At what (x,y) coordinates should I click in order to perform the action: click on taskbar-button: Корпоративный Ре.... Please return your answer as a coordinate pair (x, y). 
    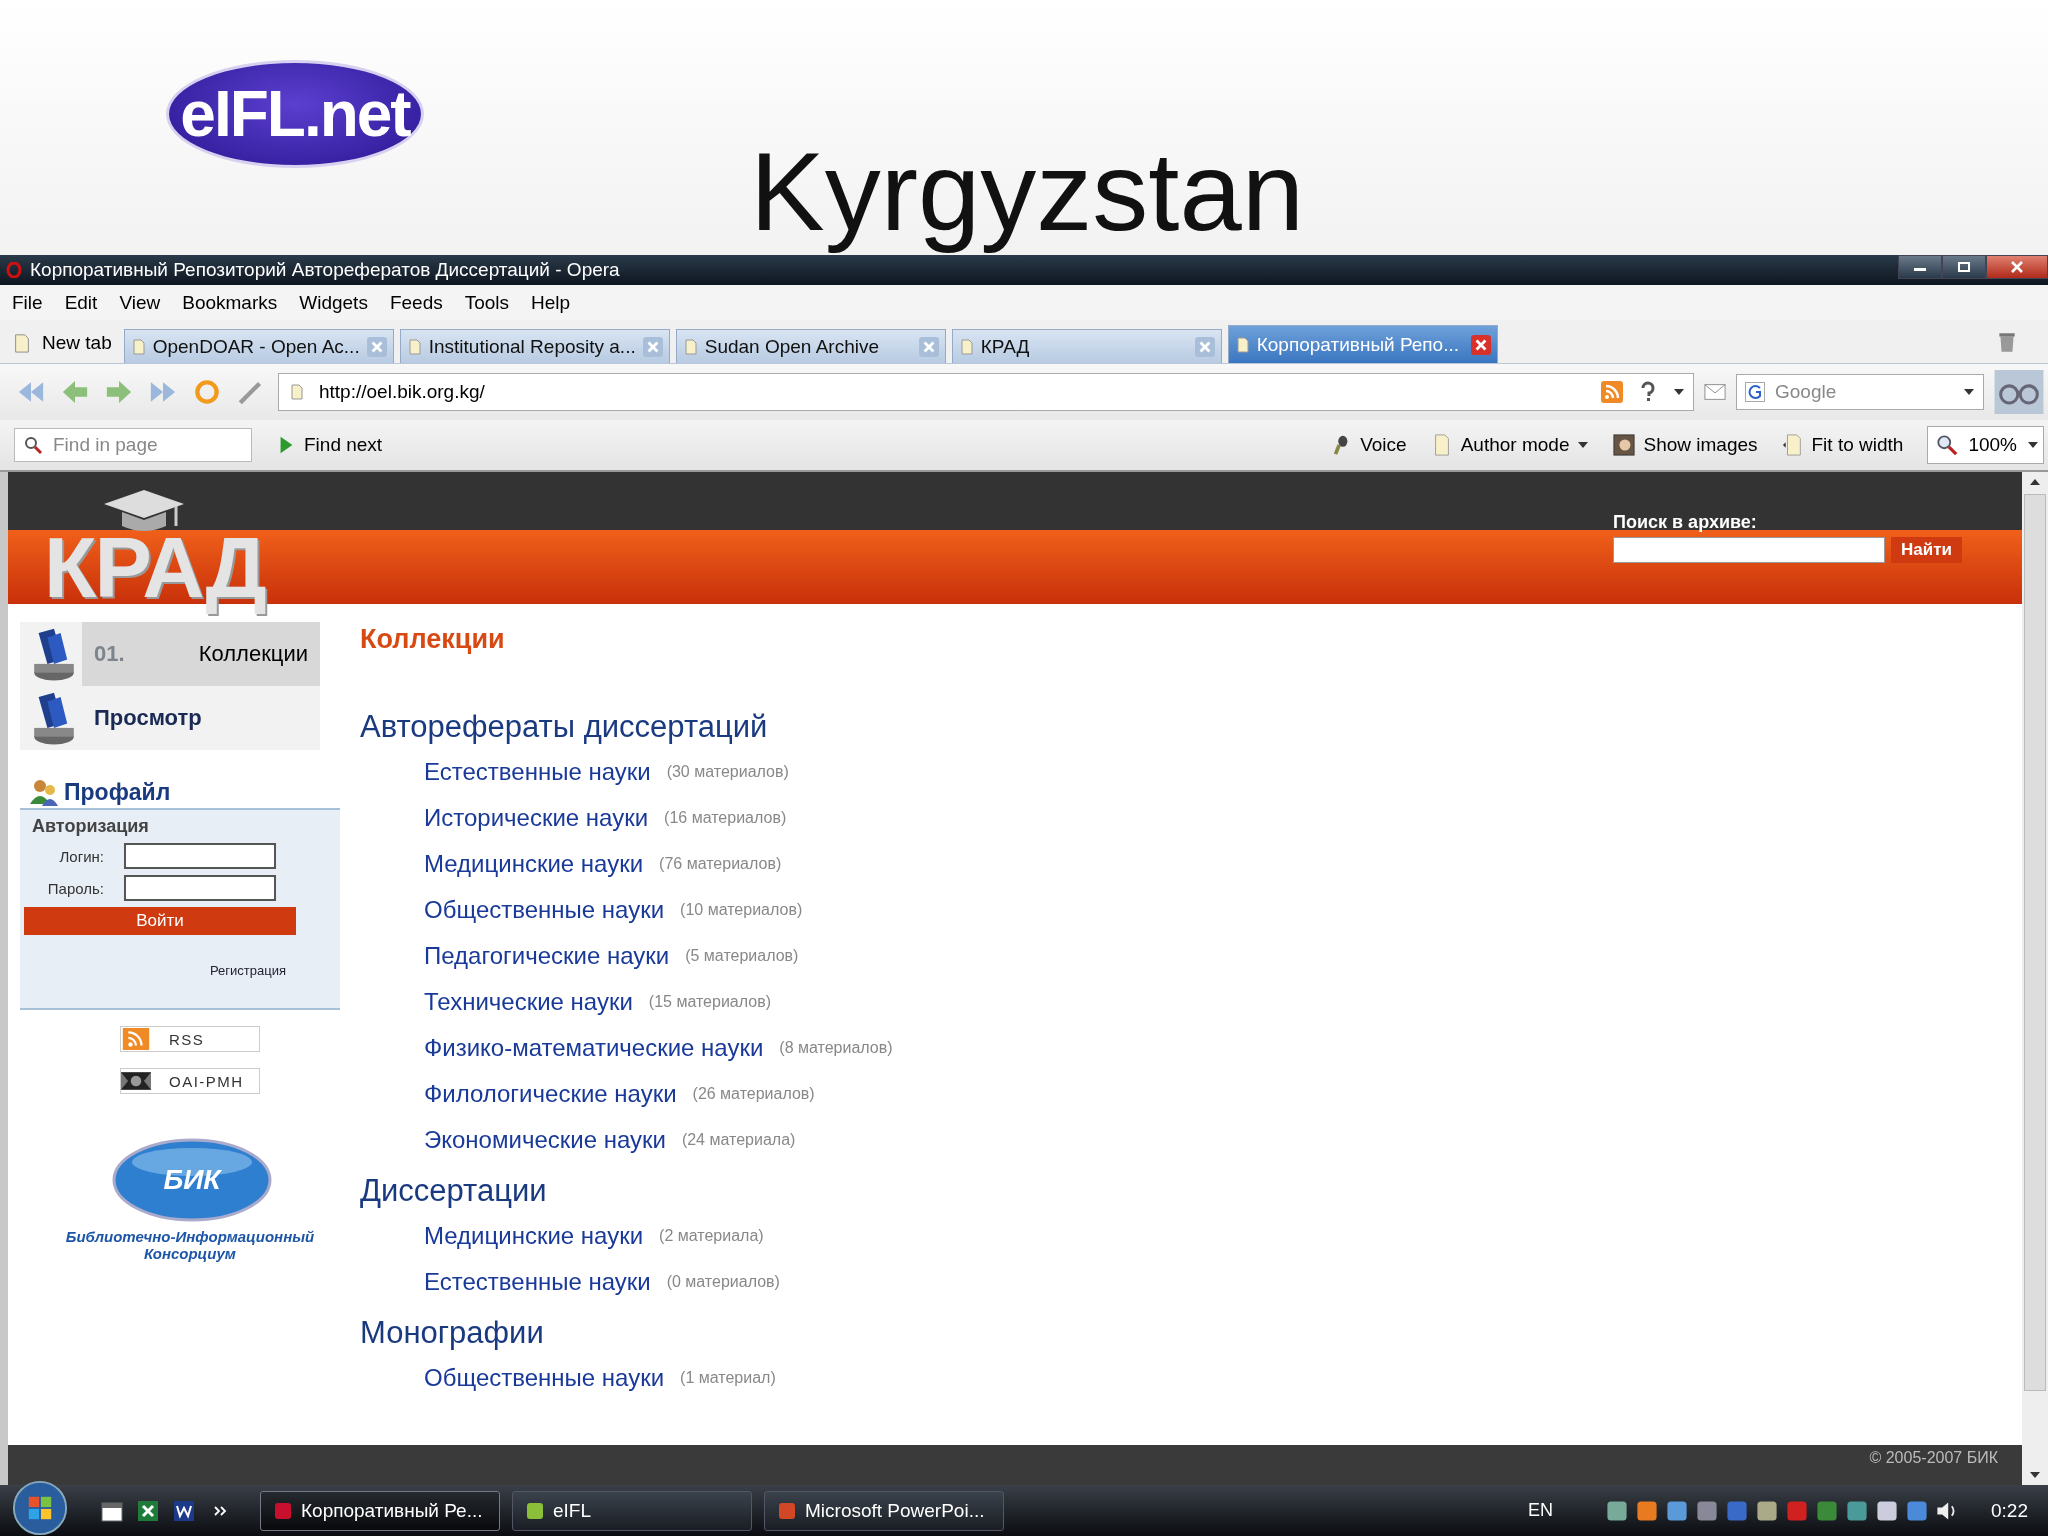
    Looking at the image, I should click on (380, 1510).